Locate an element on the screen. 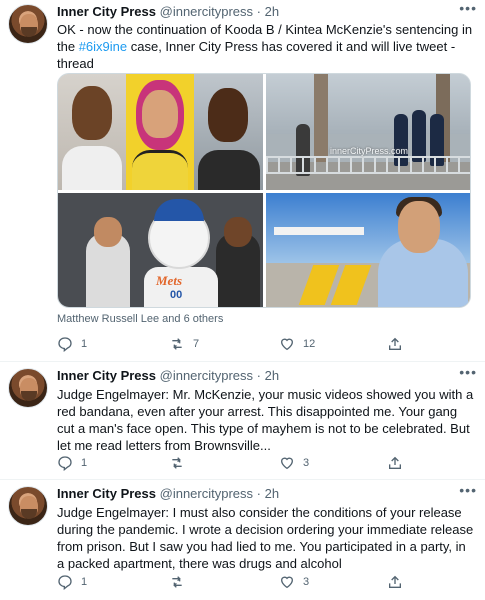 This screenshot has height=600, width=485. photo-watermark: innerCityPress.com is located at coordinates (369, 151).